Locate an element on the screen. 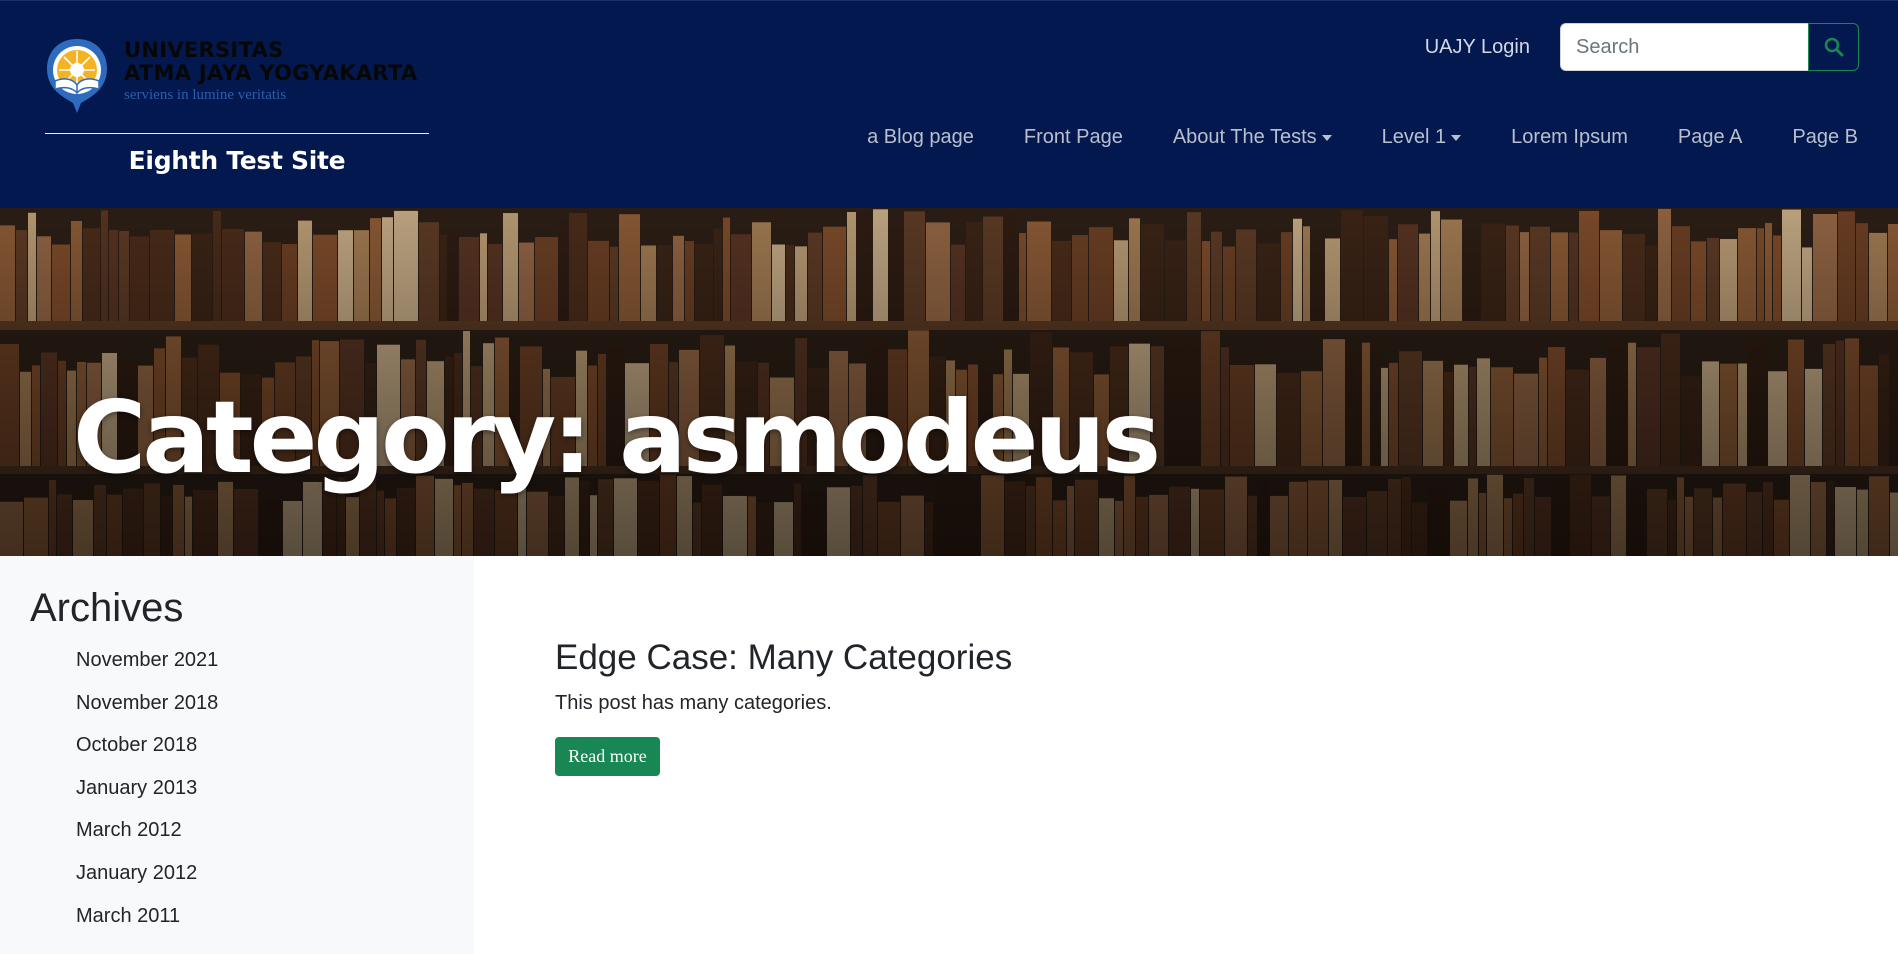 This screenshot has height=954, width=1898. read-more-button: Read more is located at coordinates (607, 756).